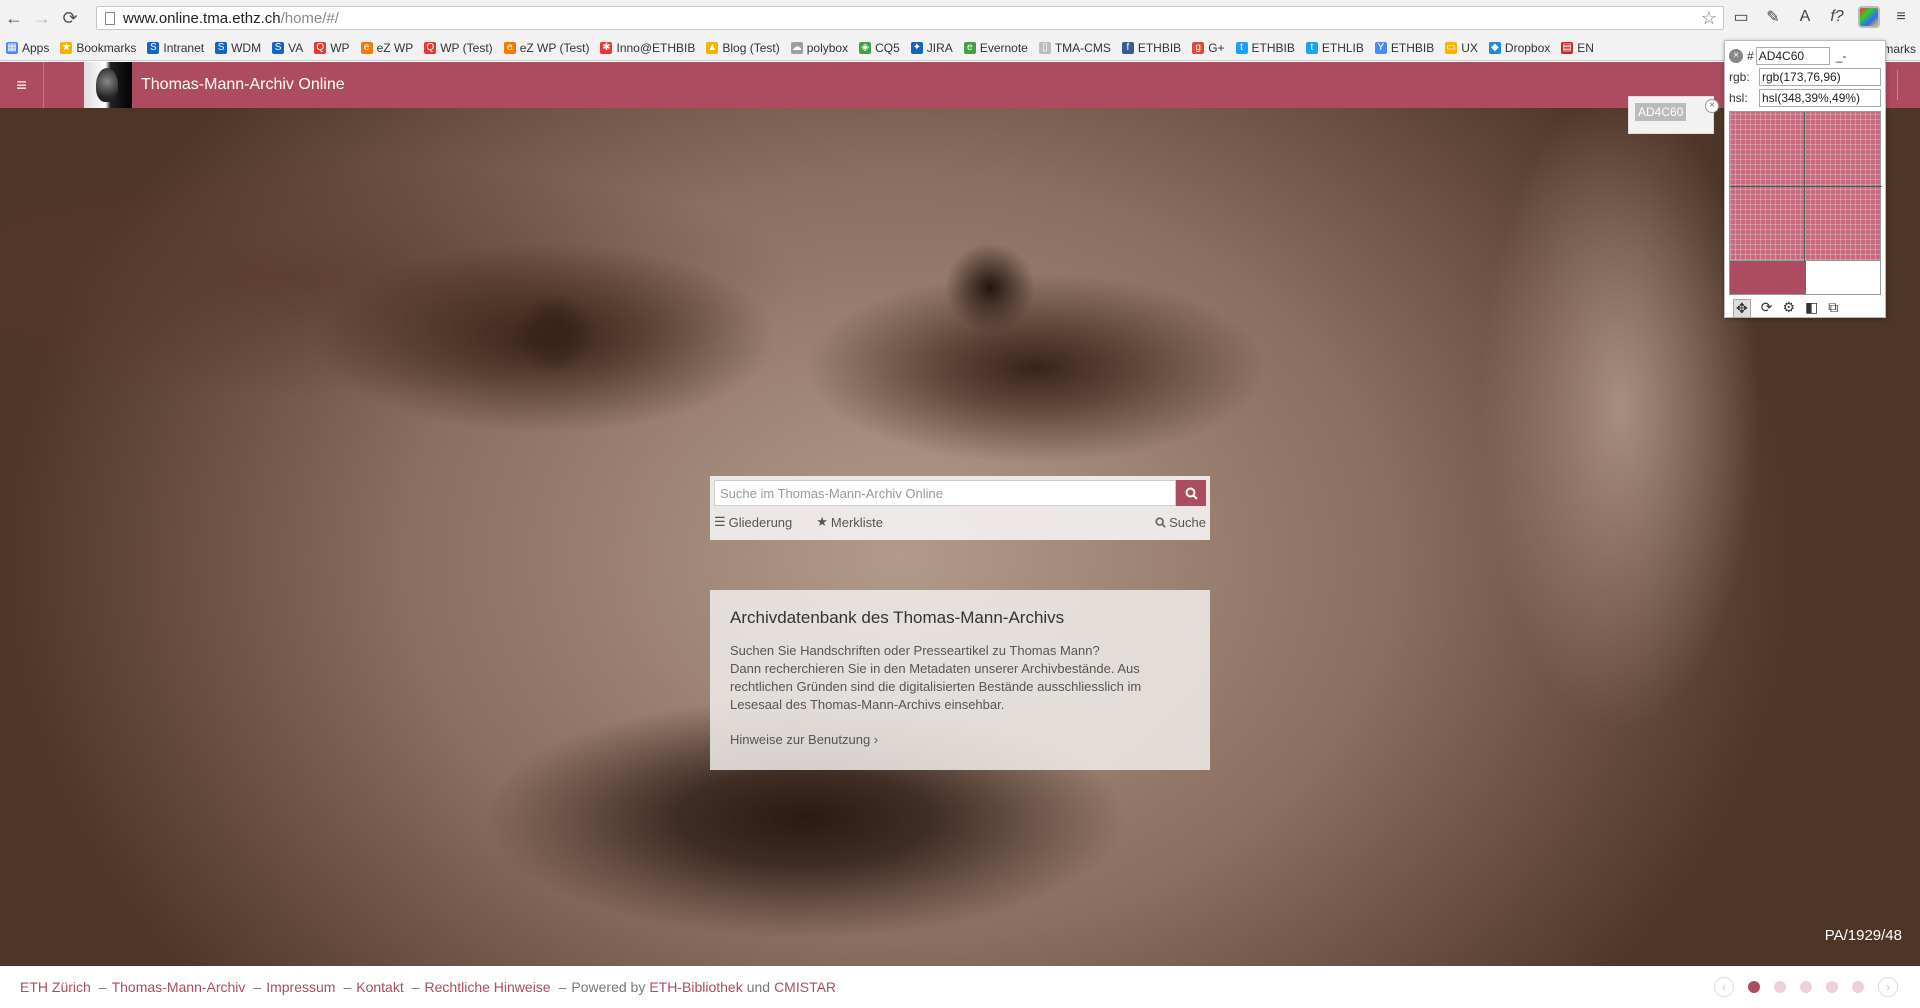  Describe the element at coordinates (916, 48) in the screenshot. I see `bookmark-icon: ✦` at that location.